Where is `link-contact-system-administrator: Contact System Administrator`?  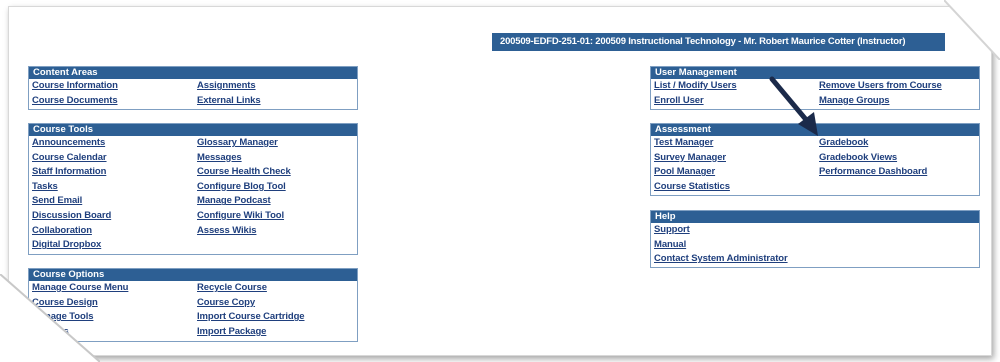
link-contact-system-administrator: Contact System Administrator is located at coordinates (721, 258).